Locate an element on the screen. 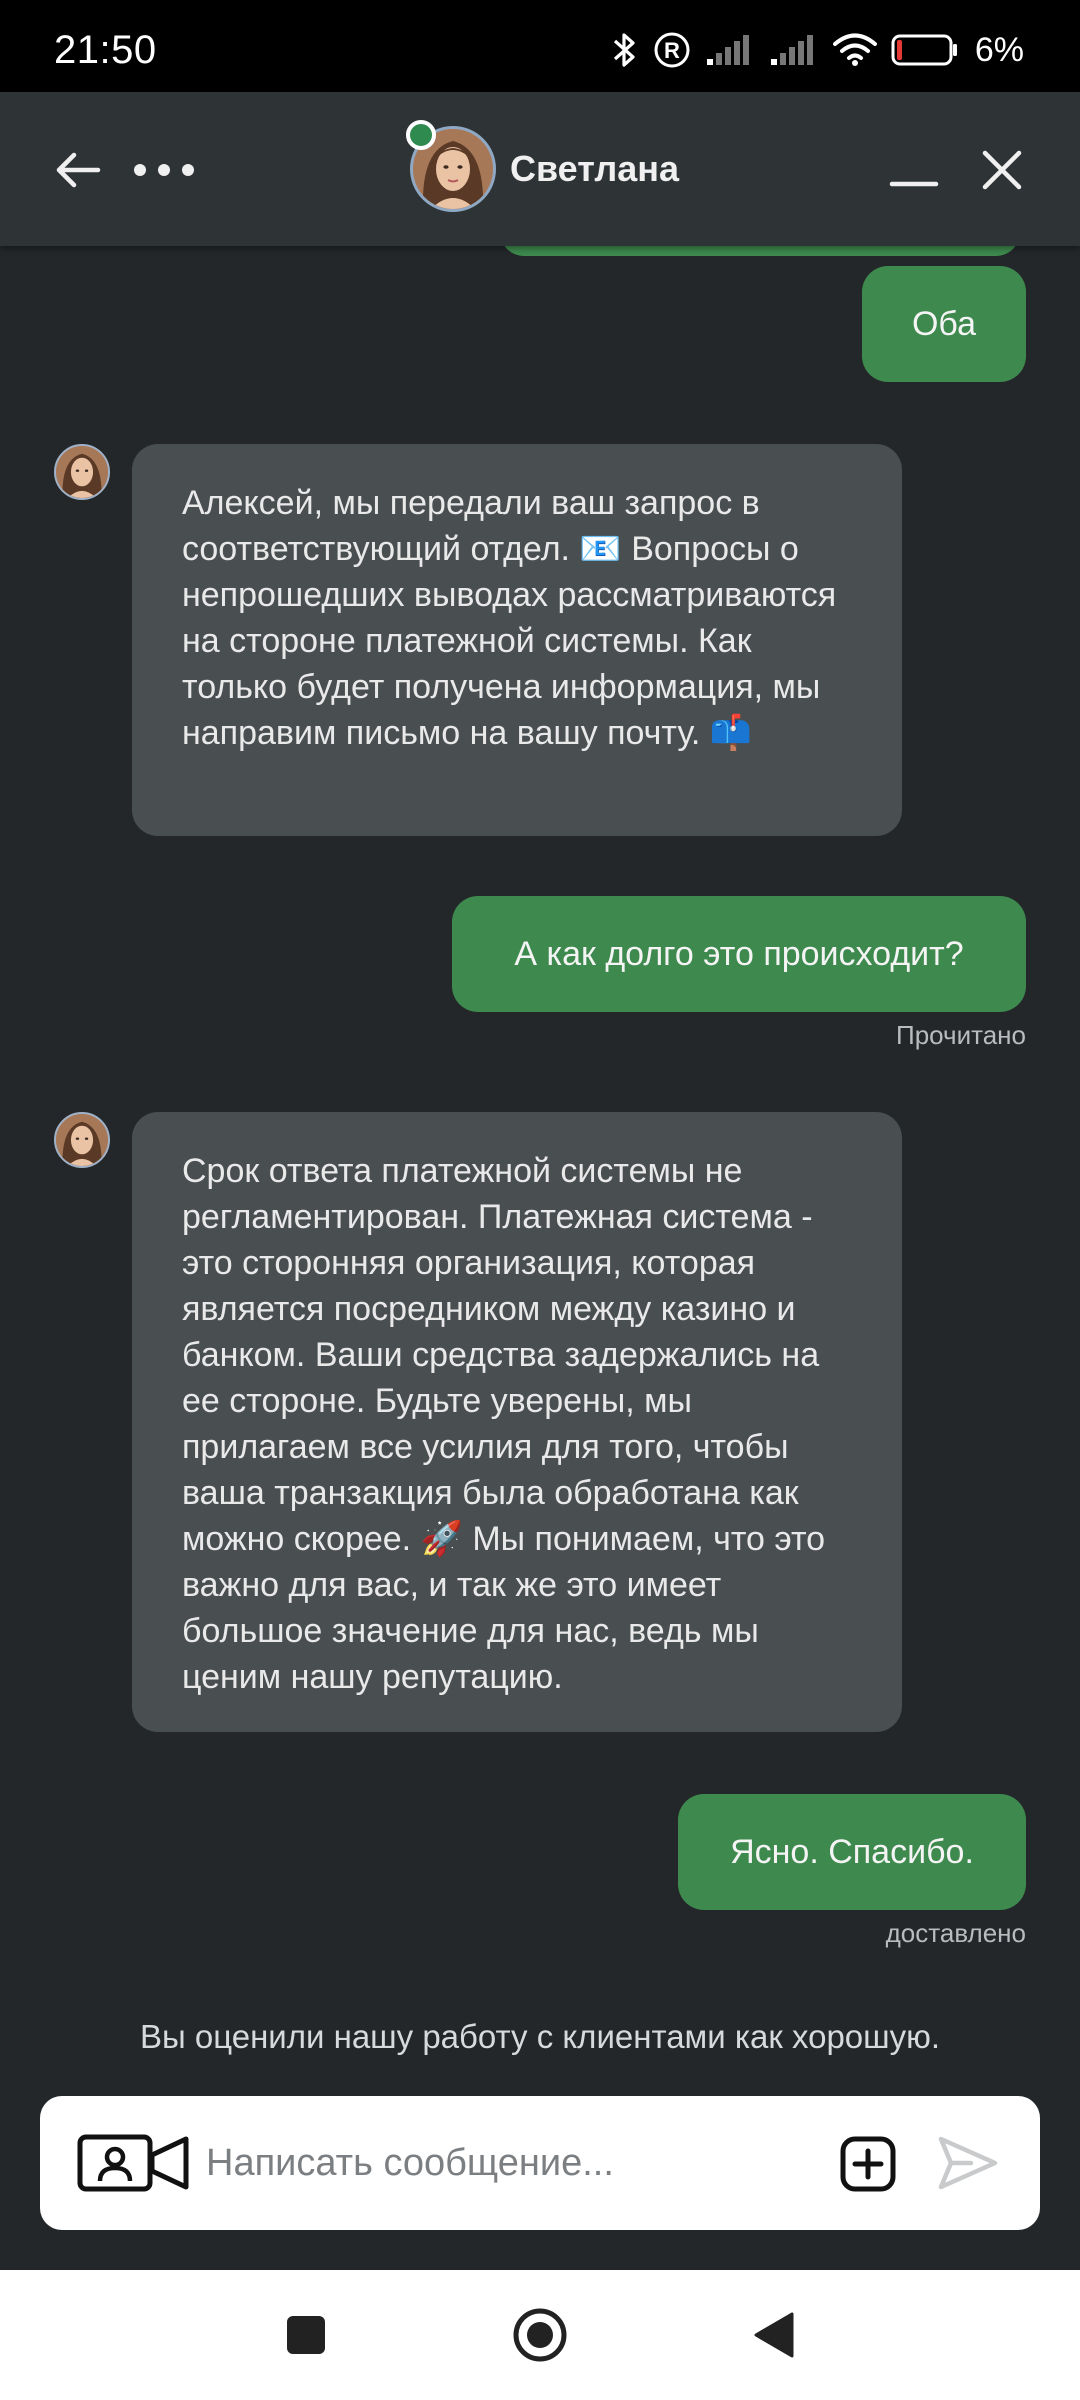 Image resolution: width=1080 pixels, height=2400 pixels. status-time: 21:50 is located at coordinates (105, 50).